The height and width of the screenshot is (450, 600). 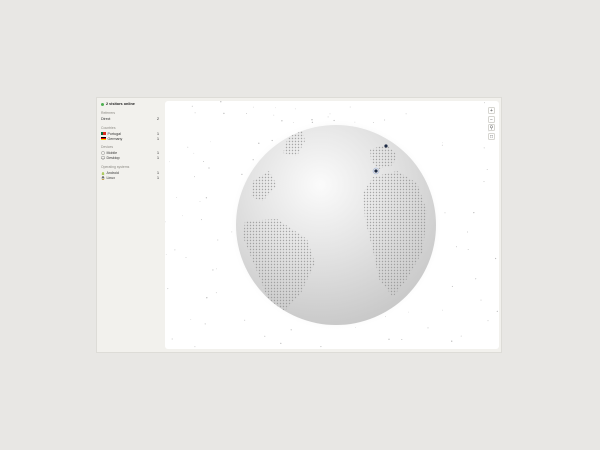 What do you see at coordinates (130, 138) in the screenshot?
I see `list-item: Germany 1` at bounding box center [130, 138].